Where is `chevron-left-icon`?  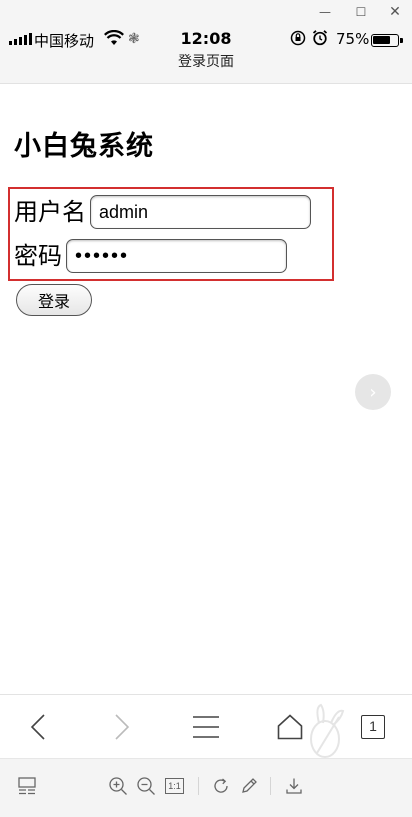 chevron-left-icon is located at coordinates (37, 727).